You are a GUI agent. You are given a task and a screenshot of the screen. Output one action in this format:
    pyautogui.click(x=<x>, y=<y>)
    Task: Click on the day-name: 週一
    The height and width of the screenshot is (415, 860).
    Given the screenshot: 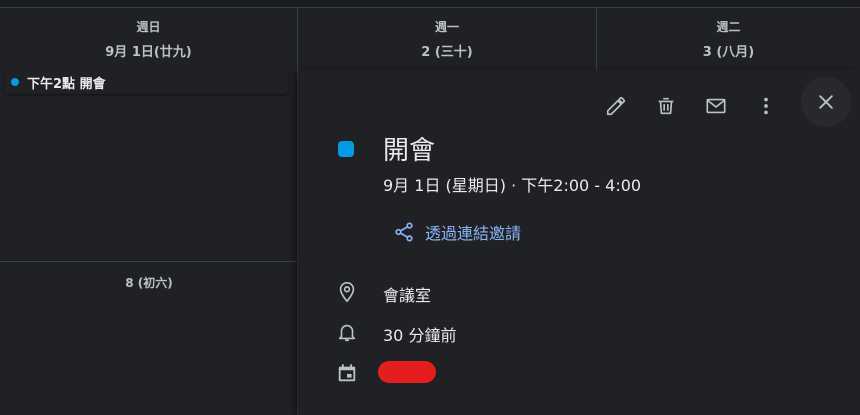 What is the action you would take?
    pyautogui.click(x=446, y=27)
    